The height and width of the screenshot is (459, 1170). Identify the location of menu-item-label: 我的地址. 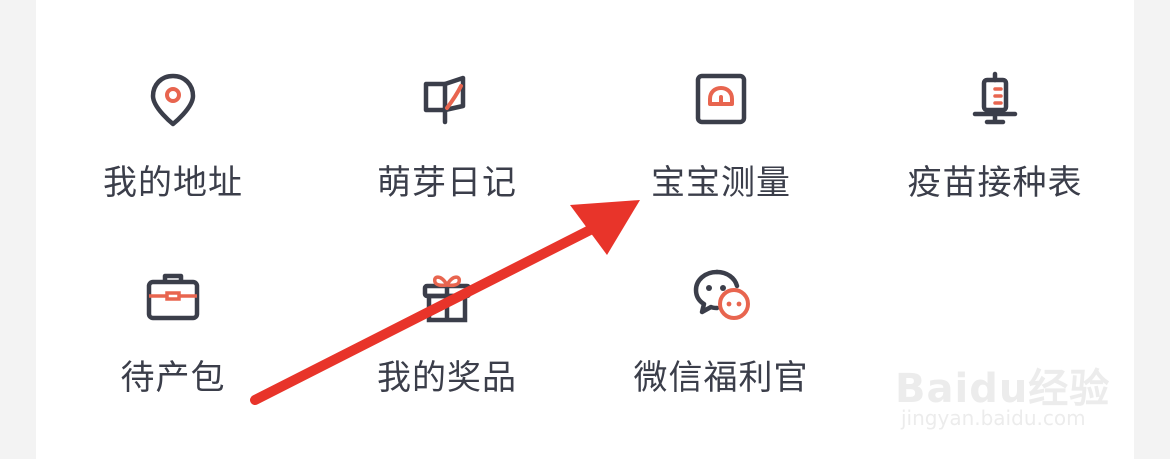
(173, 183).